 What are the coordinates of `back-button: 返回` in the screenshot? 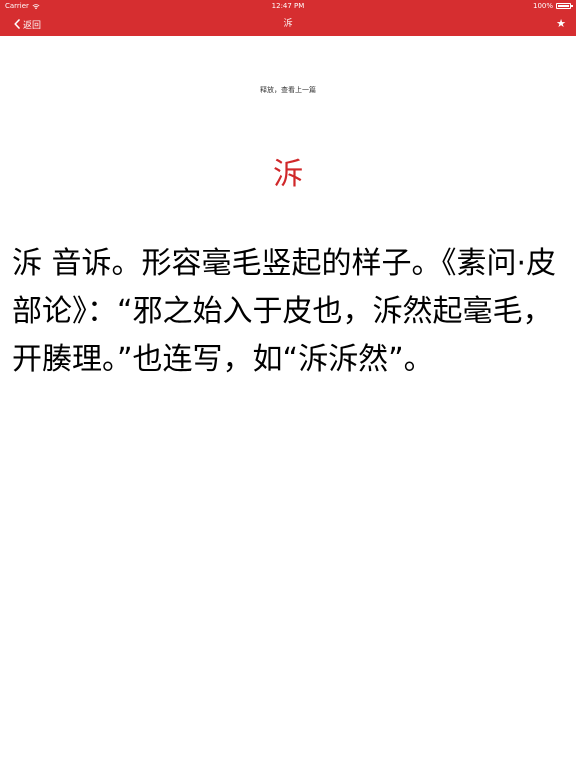 It's located at (27, 24).